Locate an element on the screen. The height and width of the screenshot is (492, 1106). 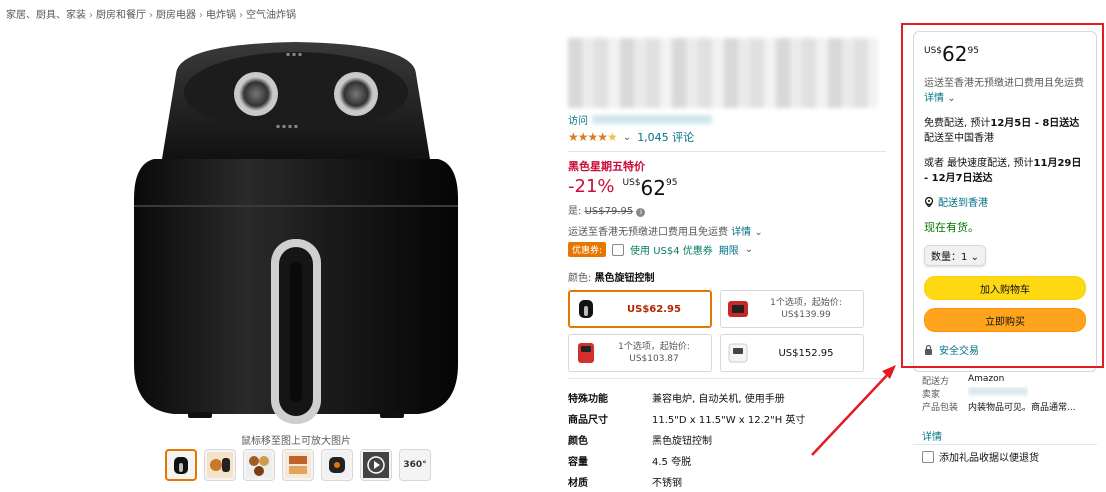
breadcrumb-item: 空气油炸锅 is located at coordinates (271, 15).